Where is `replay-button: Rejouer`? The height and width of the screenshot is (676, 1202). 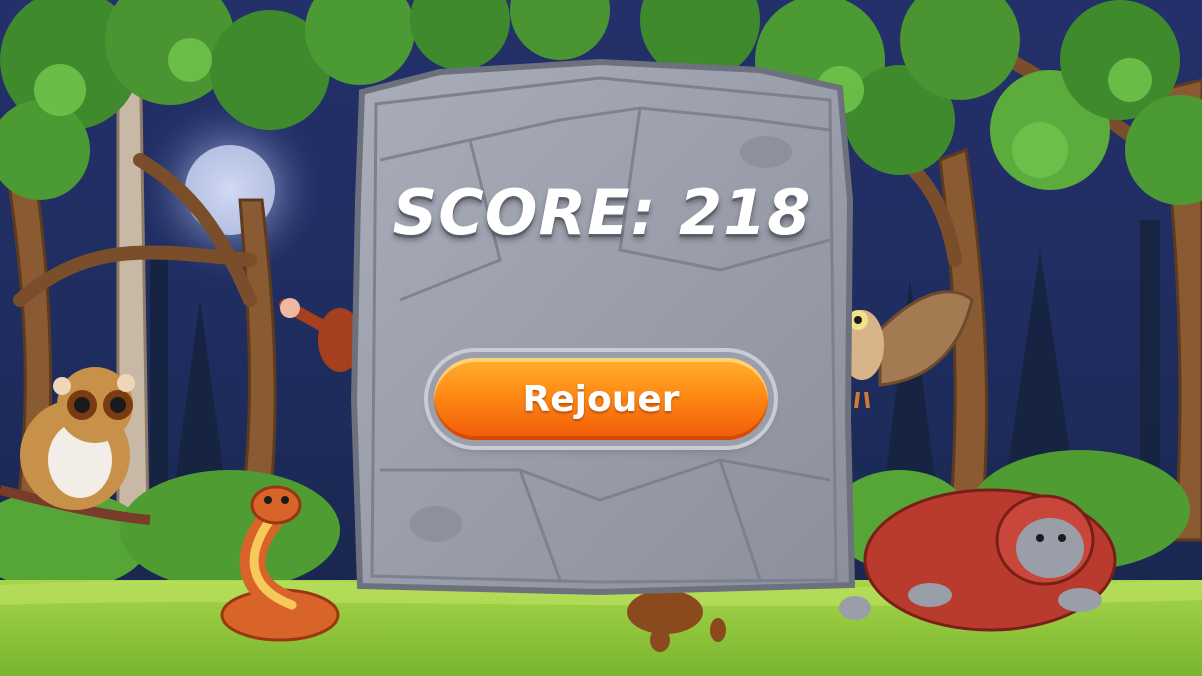 replay-button: Rejouer is located at coordinates (601, 399).